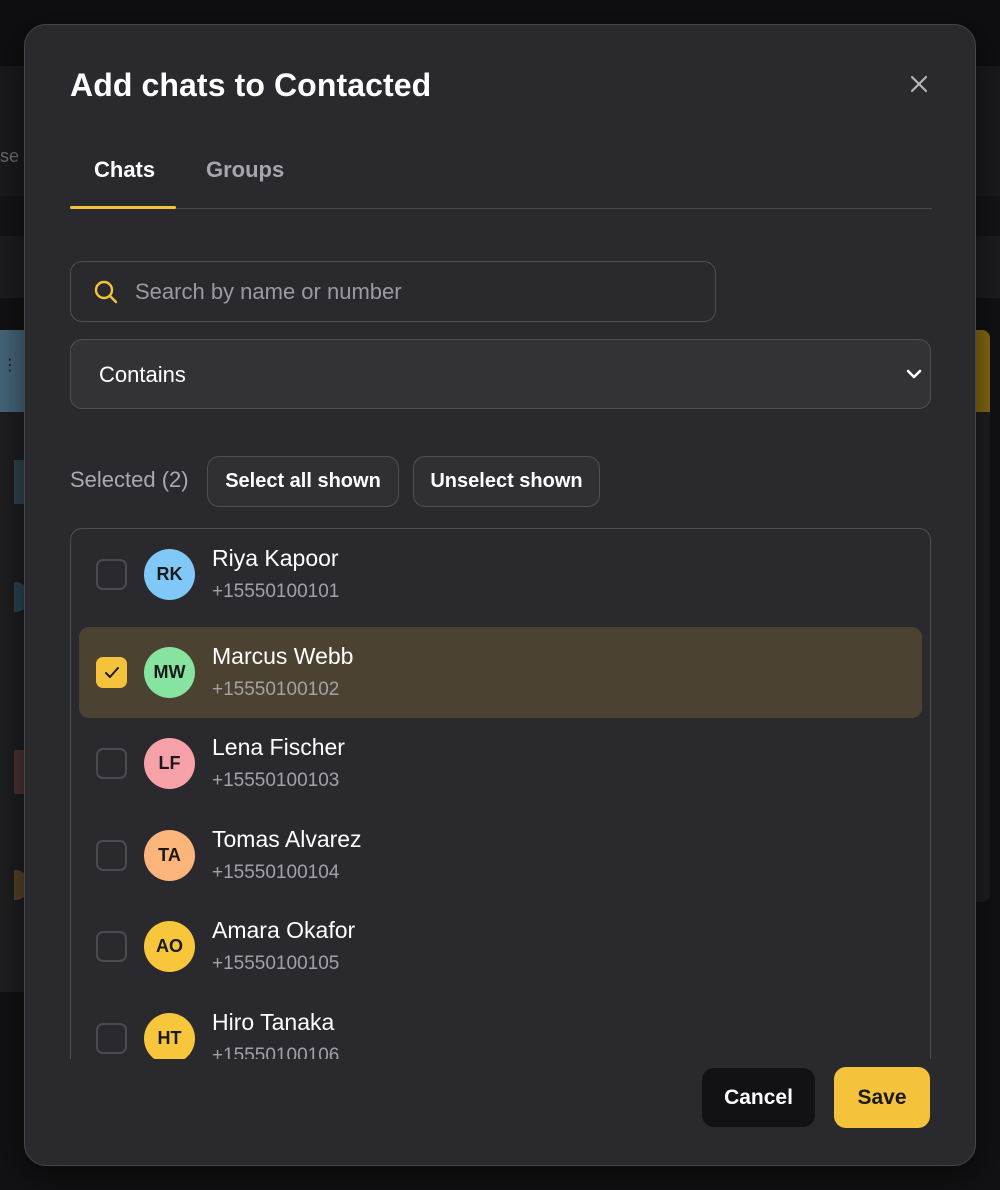 The height and width of the screenshot is (1190, 1000). I want to click on save-button: Save, so click(882, 1097).